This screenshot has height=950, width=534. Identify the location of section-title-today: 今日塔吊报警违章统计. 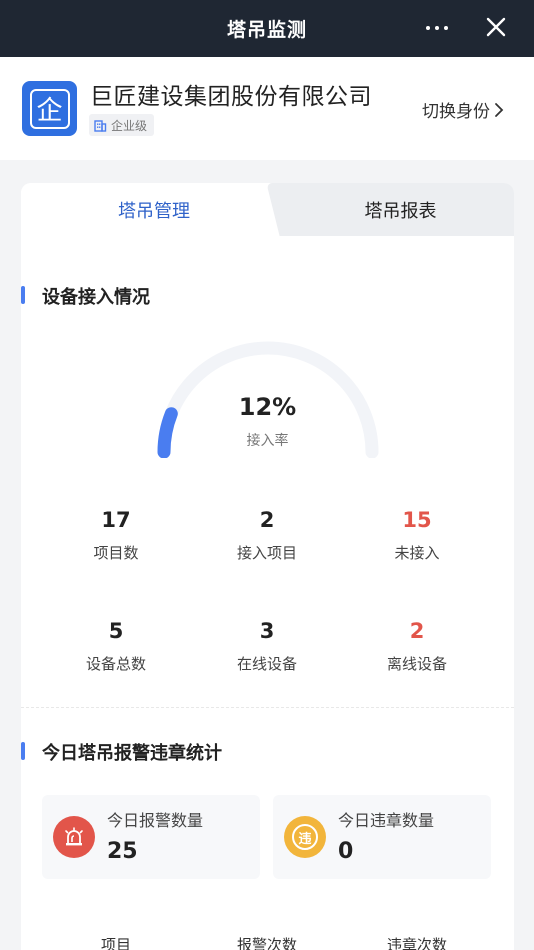
(121, 752).